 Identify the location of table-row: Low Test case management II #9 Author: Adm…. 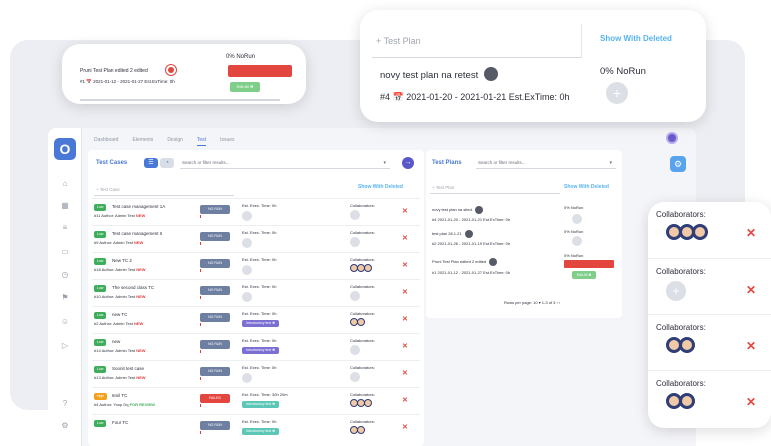
(256, 238).